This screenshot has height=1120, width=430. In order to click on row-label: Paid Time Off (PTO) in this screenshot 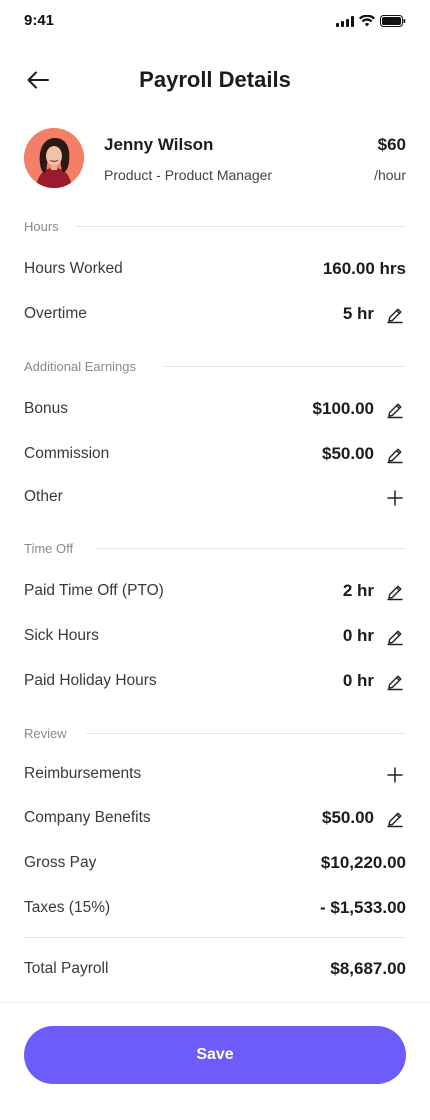, I will do `click(94, 590)`.